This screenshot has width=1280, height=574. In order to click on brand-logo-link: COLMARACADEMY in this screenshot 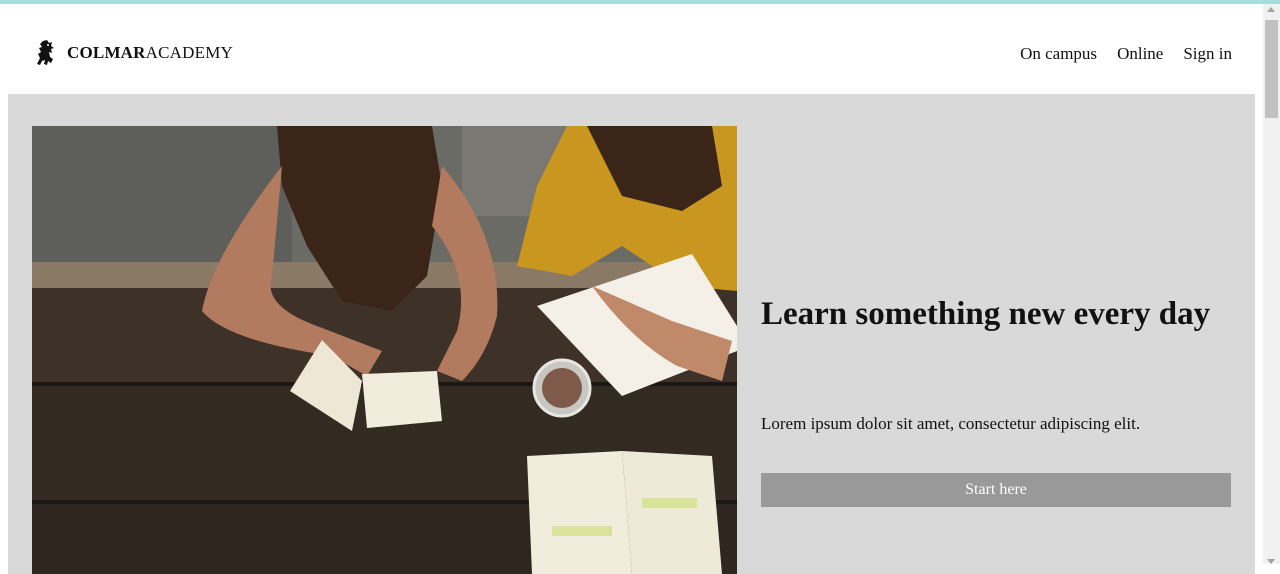, I will do `click(133, 53)`.